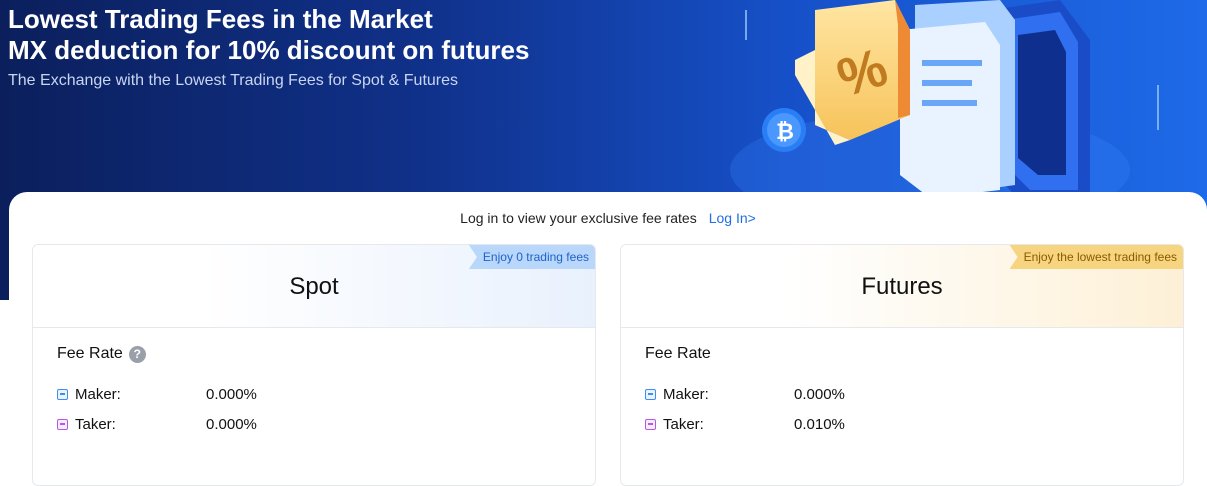  I want to click on spot-taker-label: Taker:, so click(95, 424).